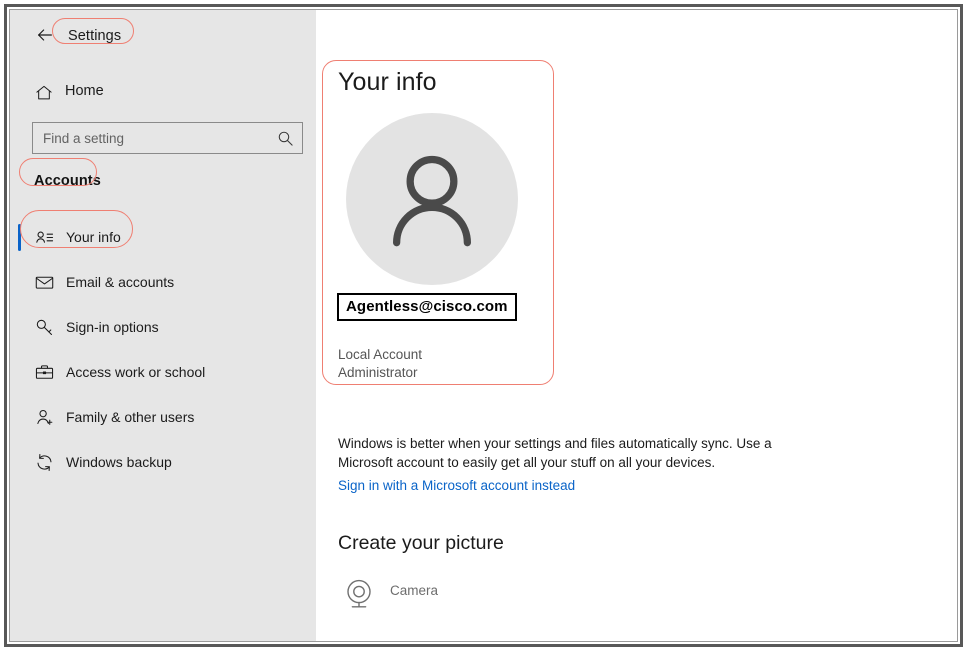 This screenshot has height=651, width=967. What do you see at coordinates (136, 372) in the screenshot?
I see `sidebar-item-access-work-school-label: Access work or school` at bounding box center [136, 372].